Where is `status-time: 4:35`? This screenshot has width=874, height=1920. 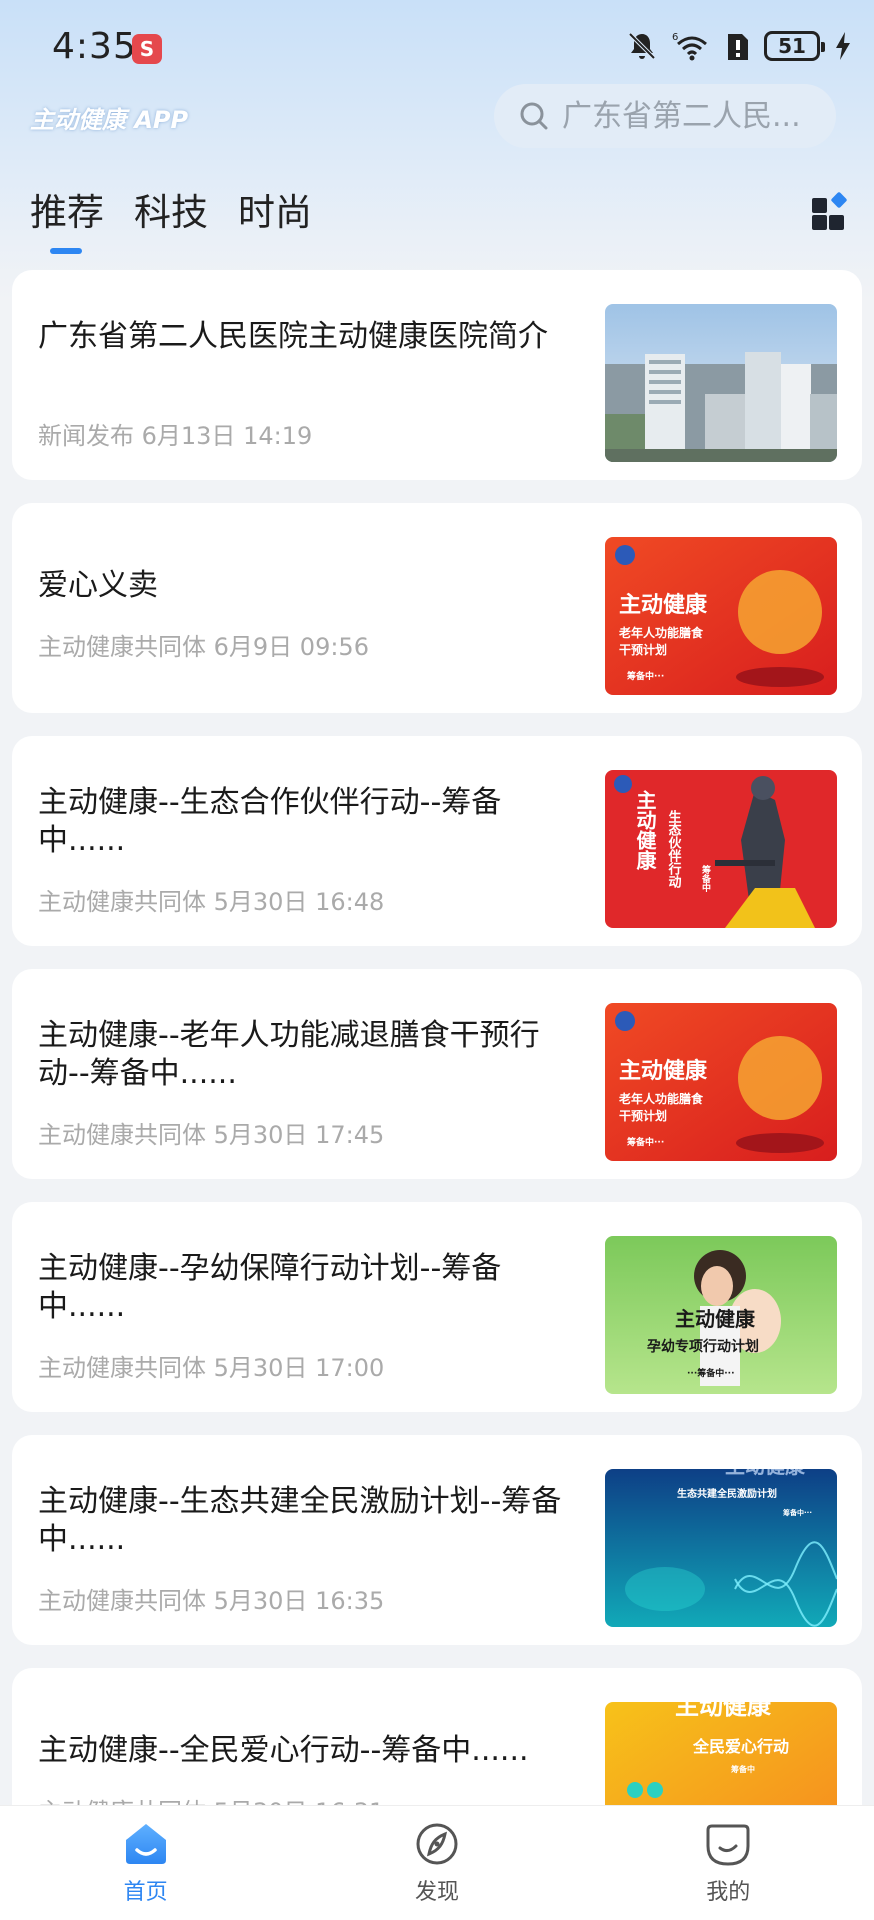 status-time: 4:35 is located at coordinates (94, 46).